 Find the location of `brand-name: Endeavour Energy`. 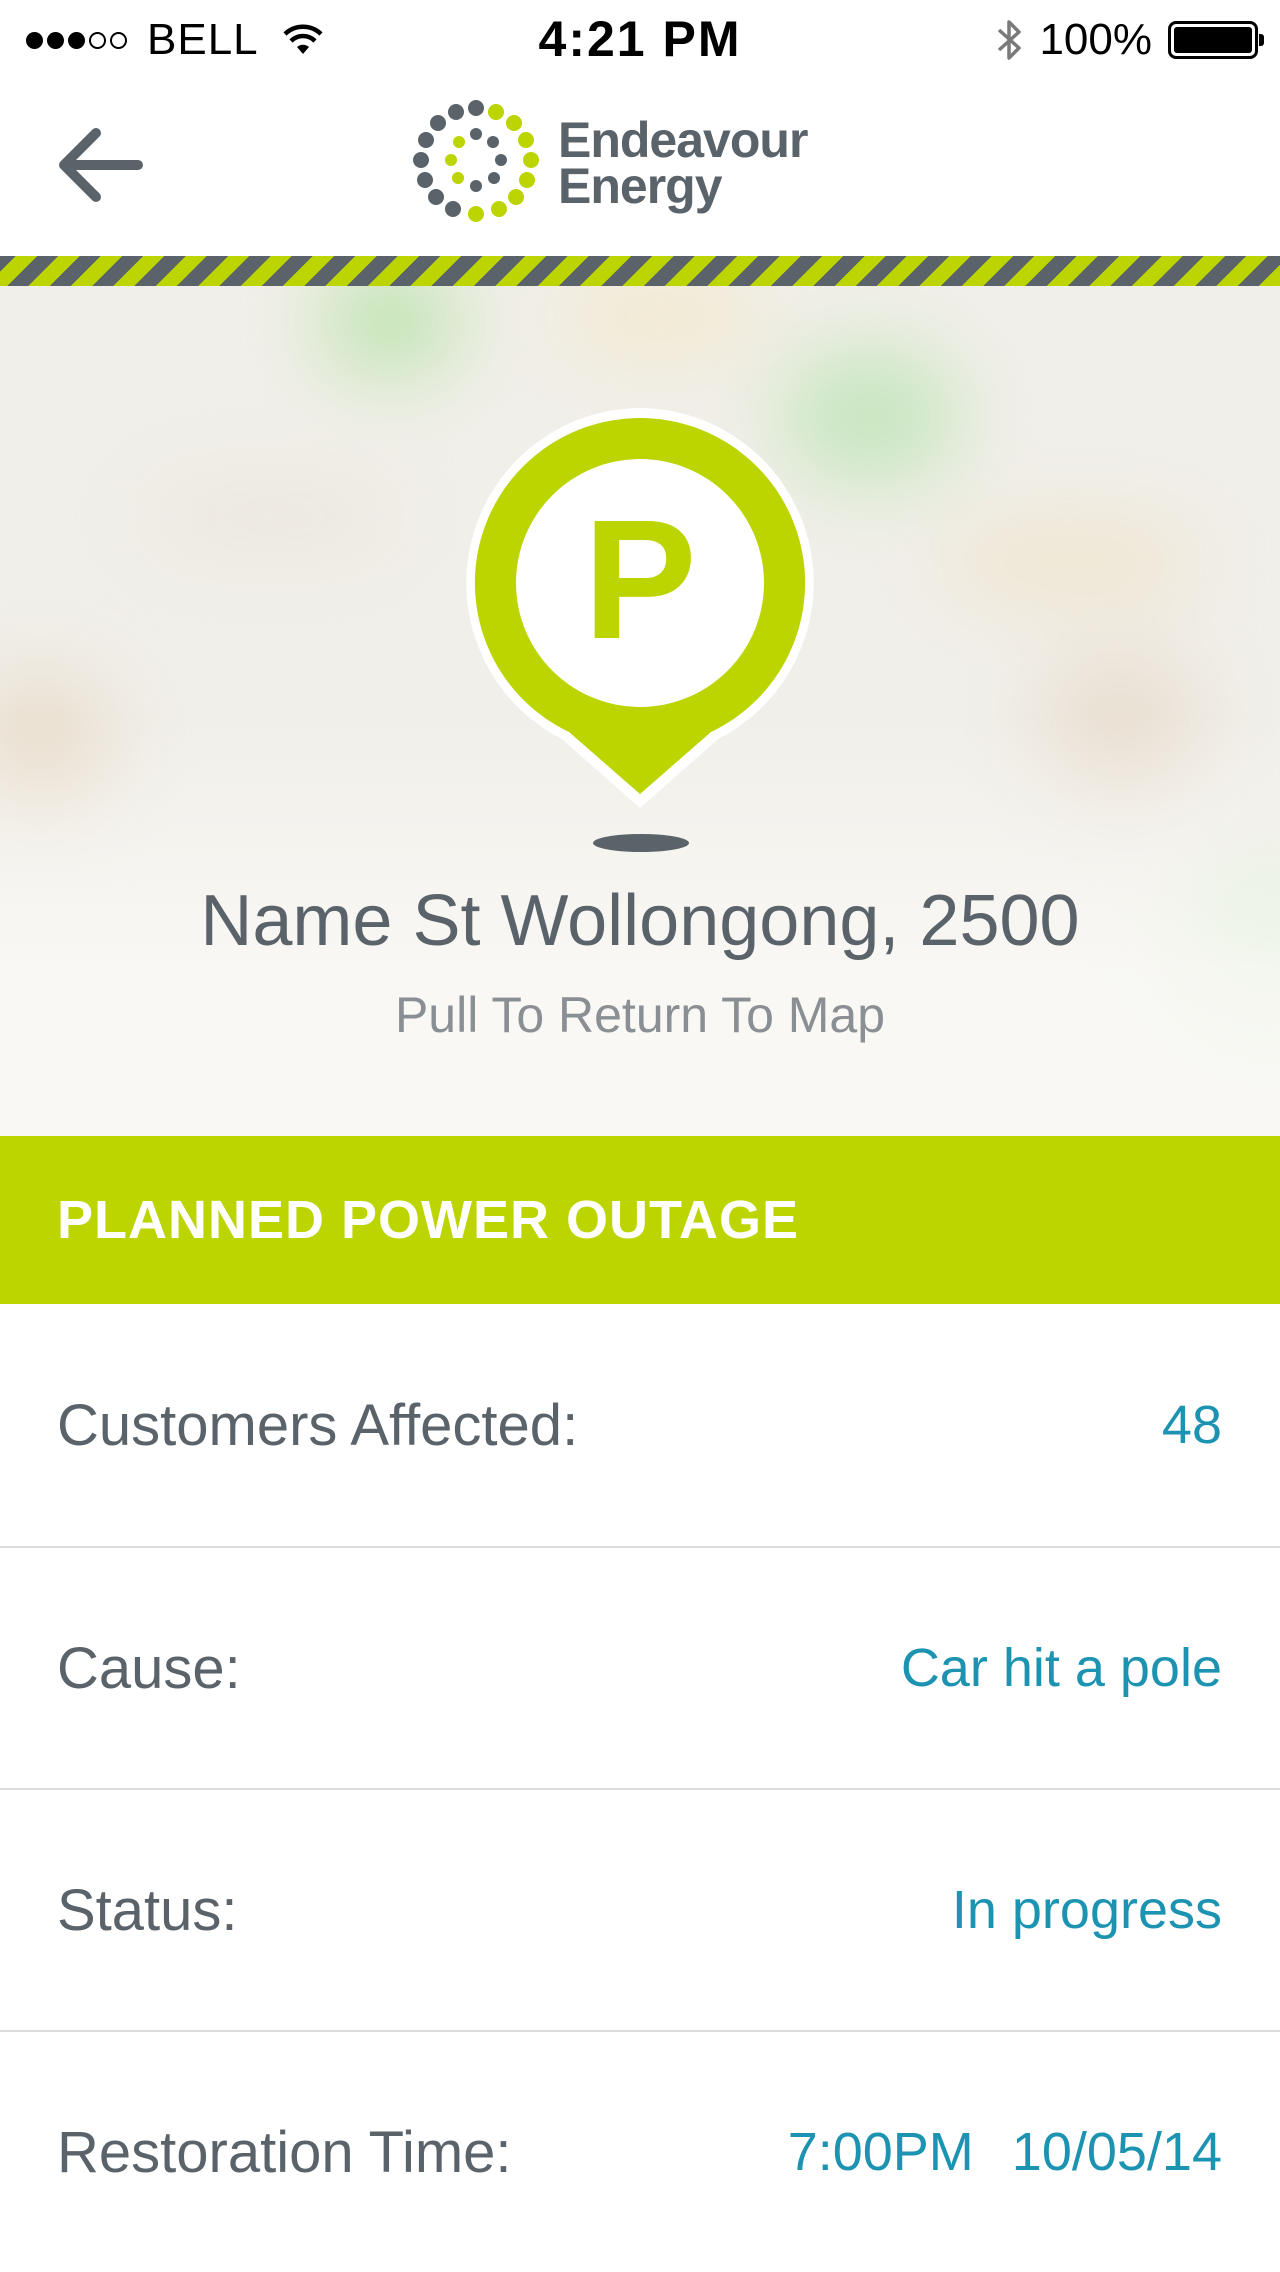

brand-name: Endeavour Energy is located at coordinates (683, 163).